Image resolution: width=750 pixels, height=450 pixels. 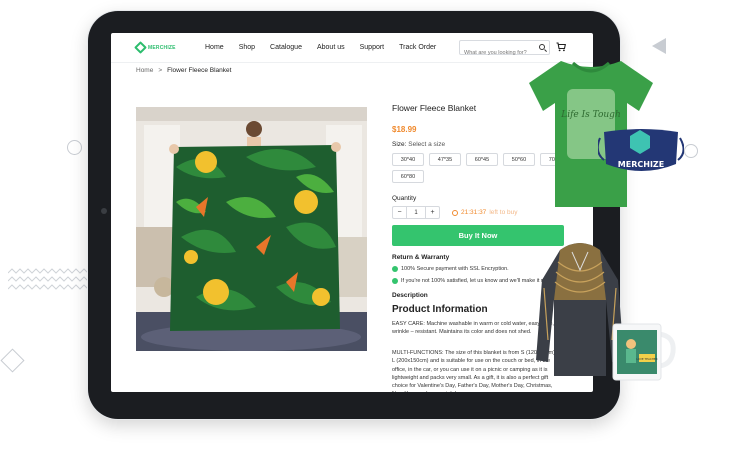 I want to click on size-option: 60*80, so click(x=408, y=176).